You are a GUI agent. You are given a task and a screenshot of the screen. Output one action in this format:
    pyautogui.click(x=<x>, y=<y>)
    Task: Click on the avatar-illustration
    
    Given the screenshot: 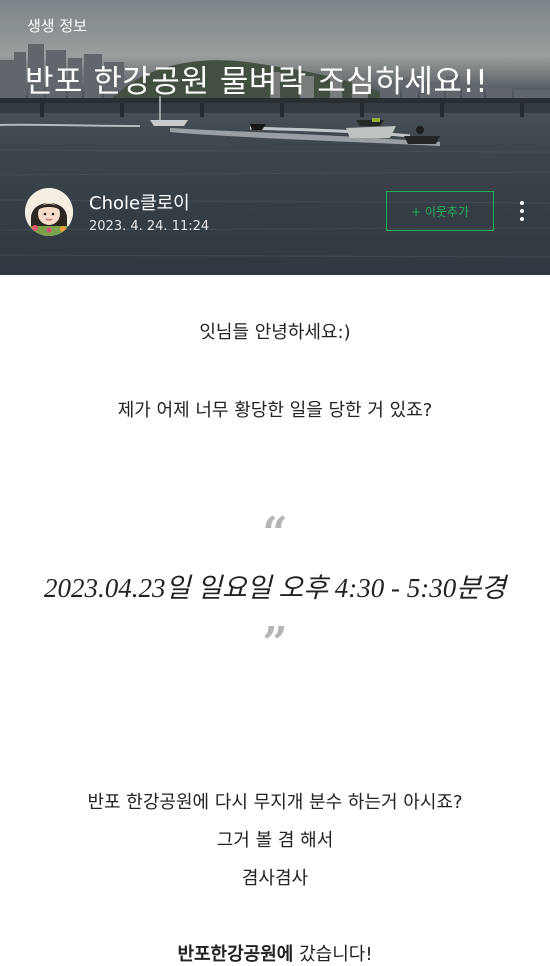 What is the action you would take?
    pyautogui.click(x=49, y=212)
    